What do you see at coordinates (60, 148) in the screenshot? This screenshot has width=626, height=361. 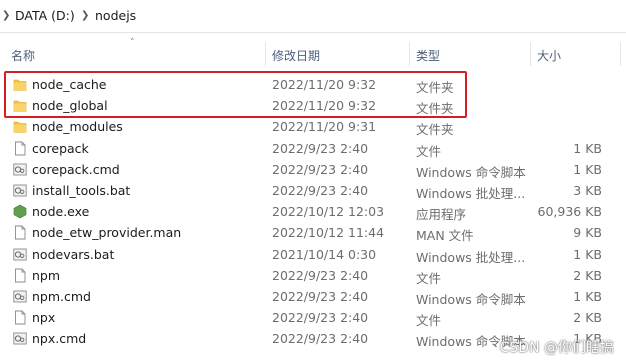 I see `file-name: corepack` at bounding box center [60, 148].